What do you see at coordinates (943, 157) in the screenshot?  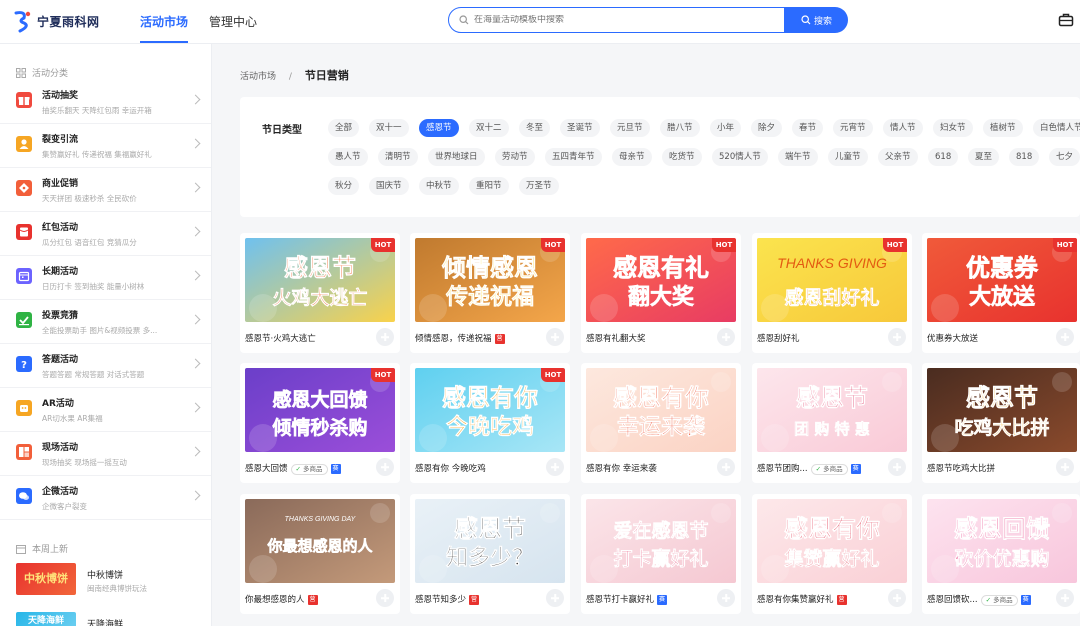 I see `festival-chip: 618` at bounding box center [943, 157].